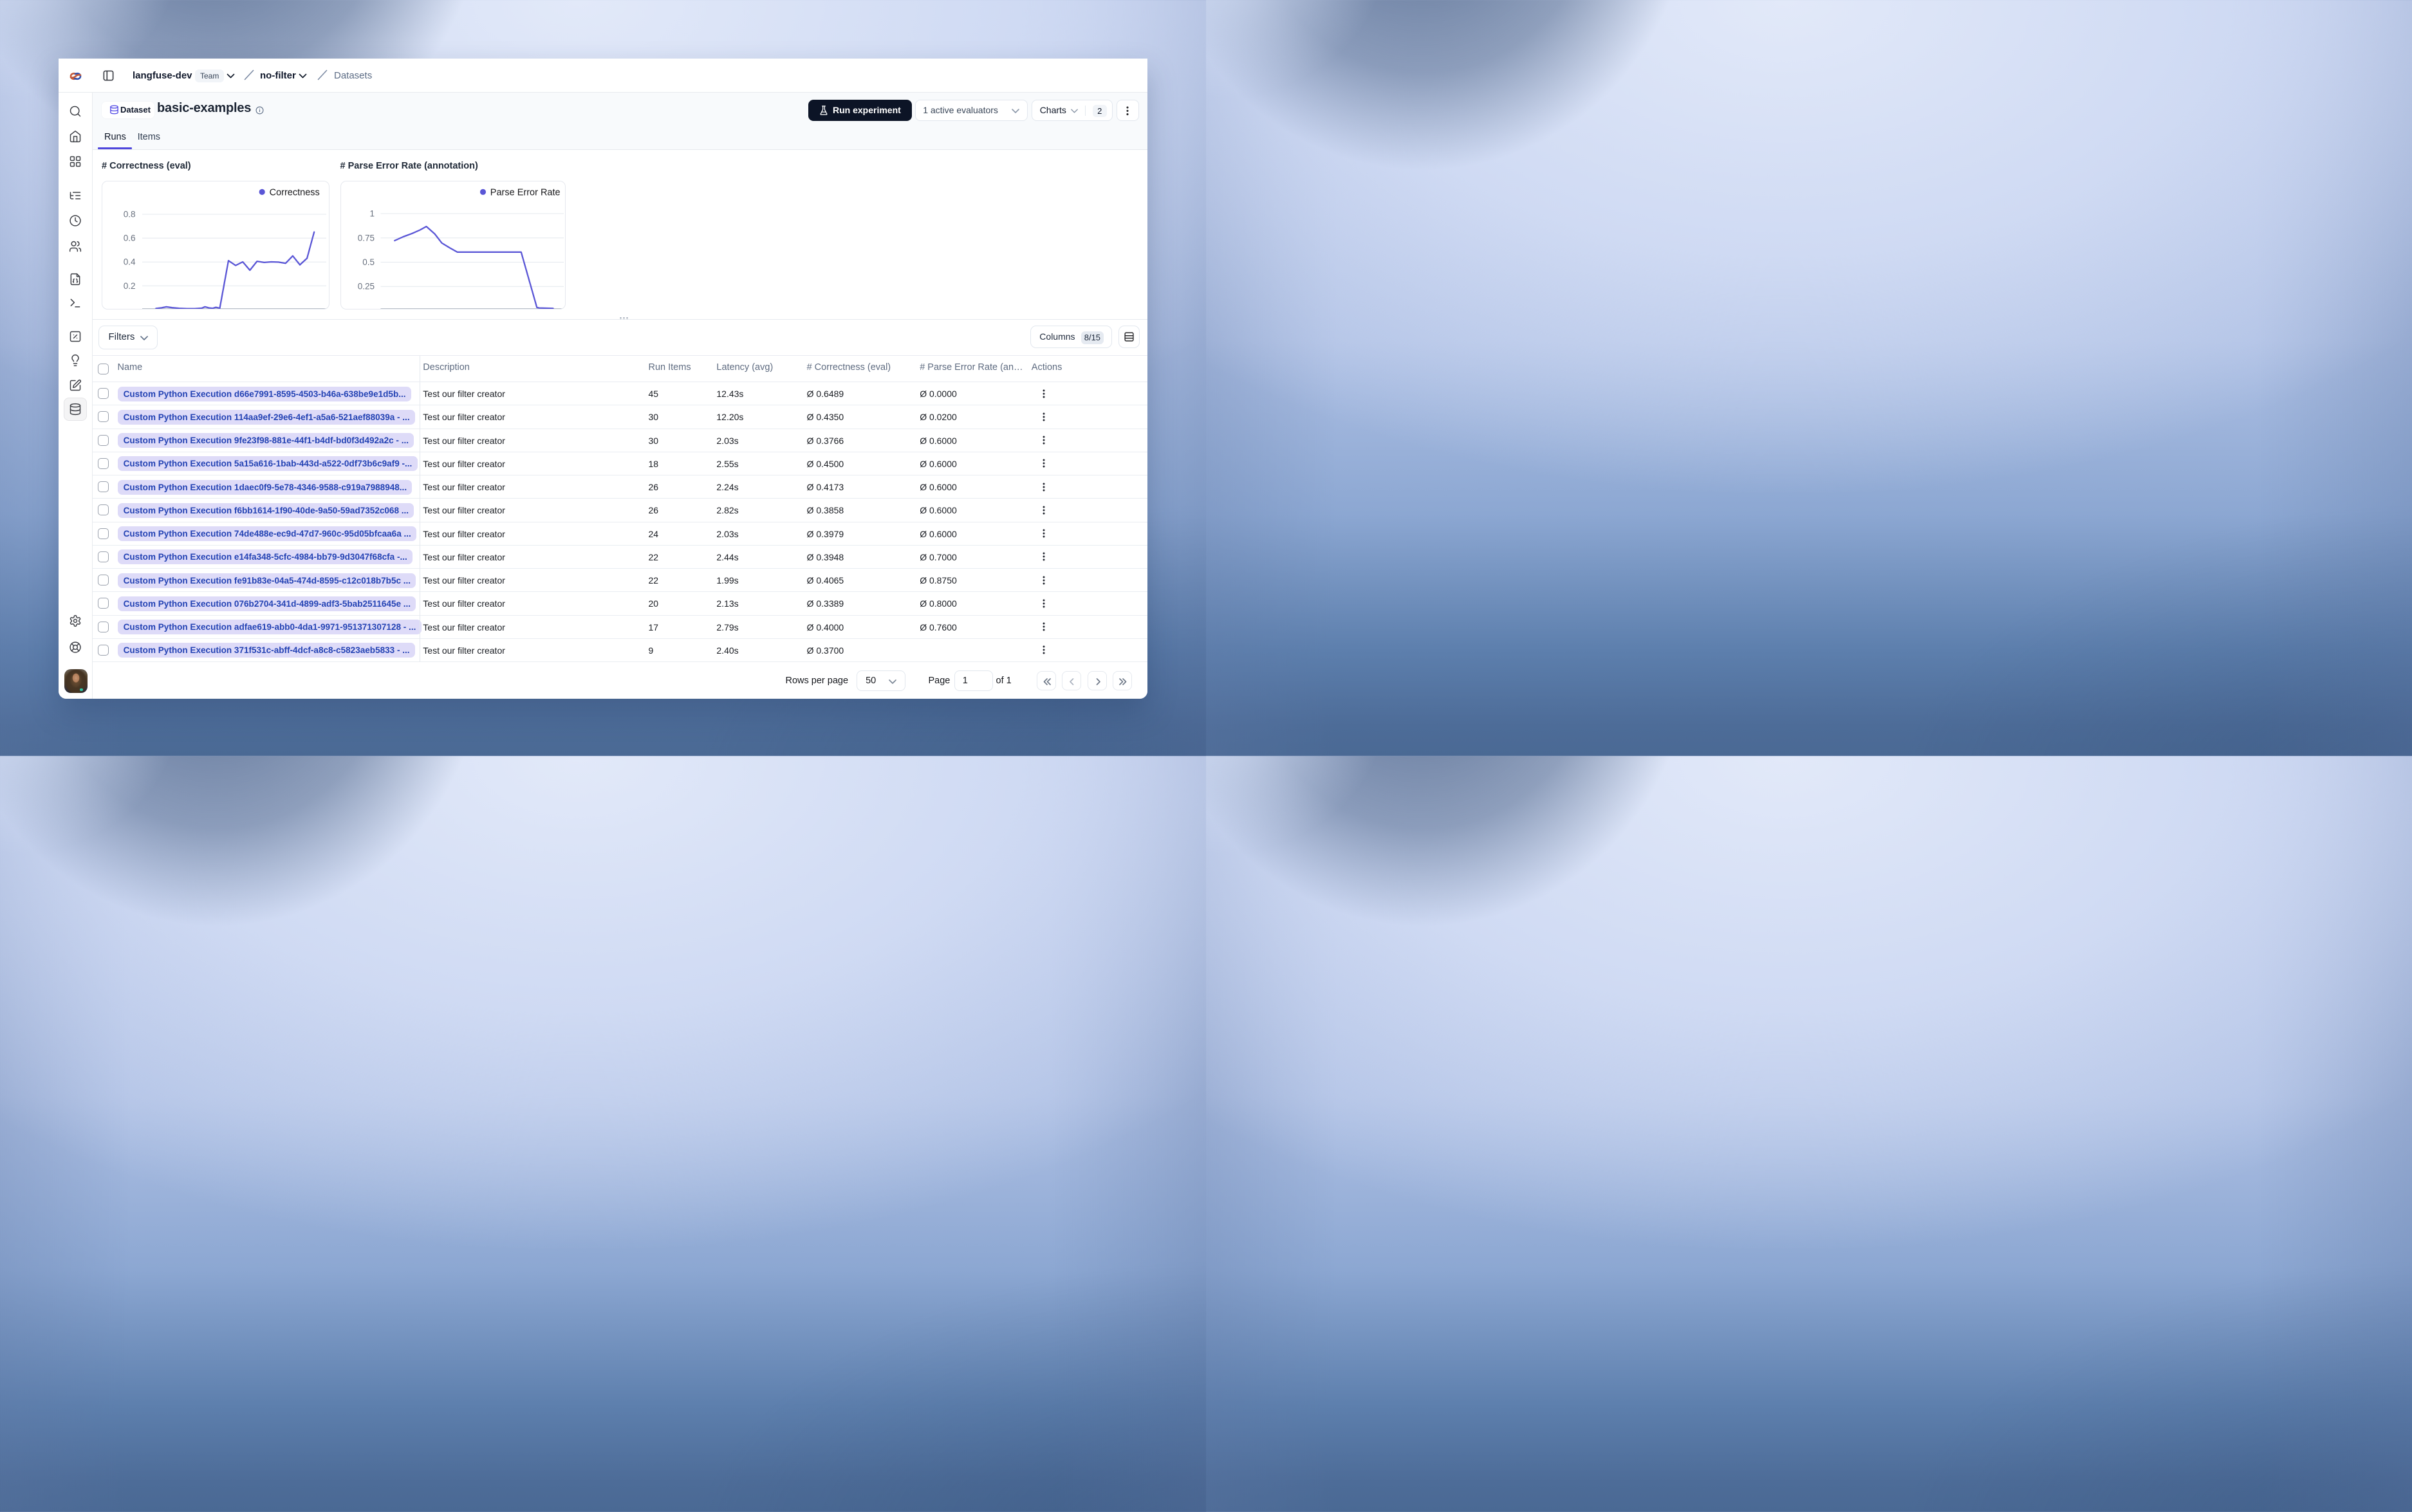  What do you see at coordinates (366, 238) in the screenshot?
I see `svg-text: 0.75` at bounding box center [366, 238].